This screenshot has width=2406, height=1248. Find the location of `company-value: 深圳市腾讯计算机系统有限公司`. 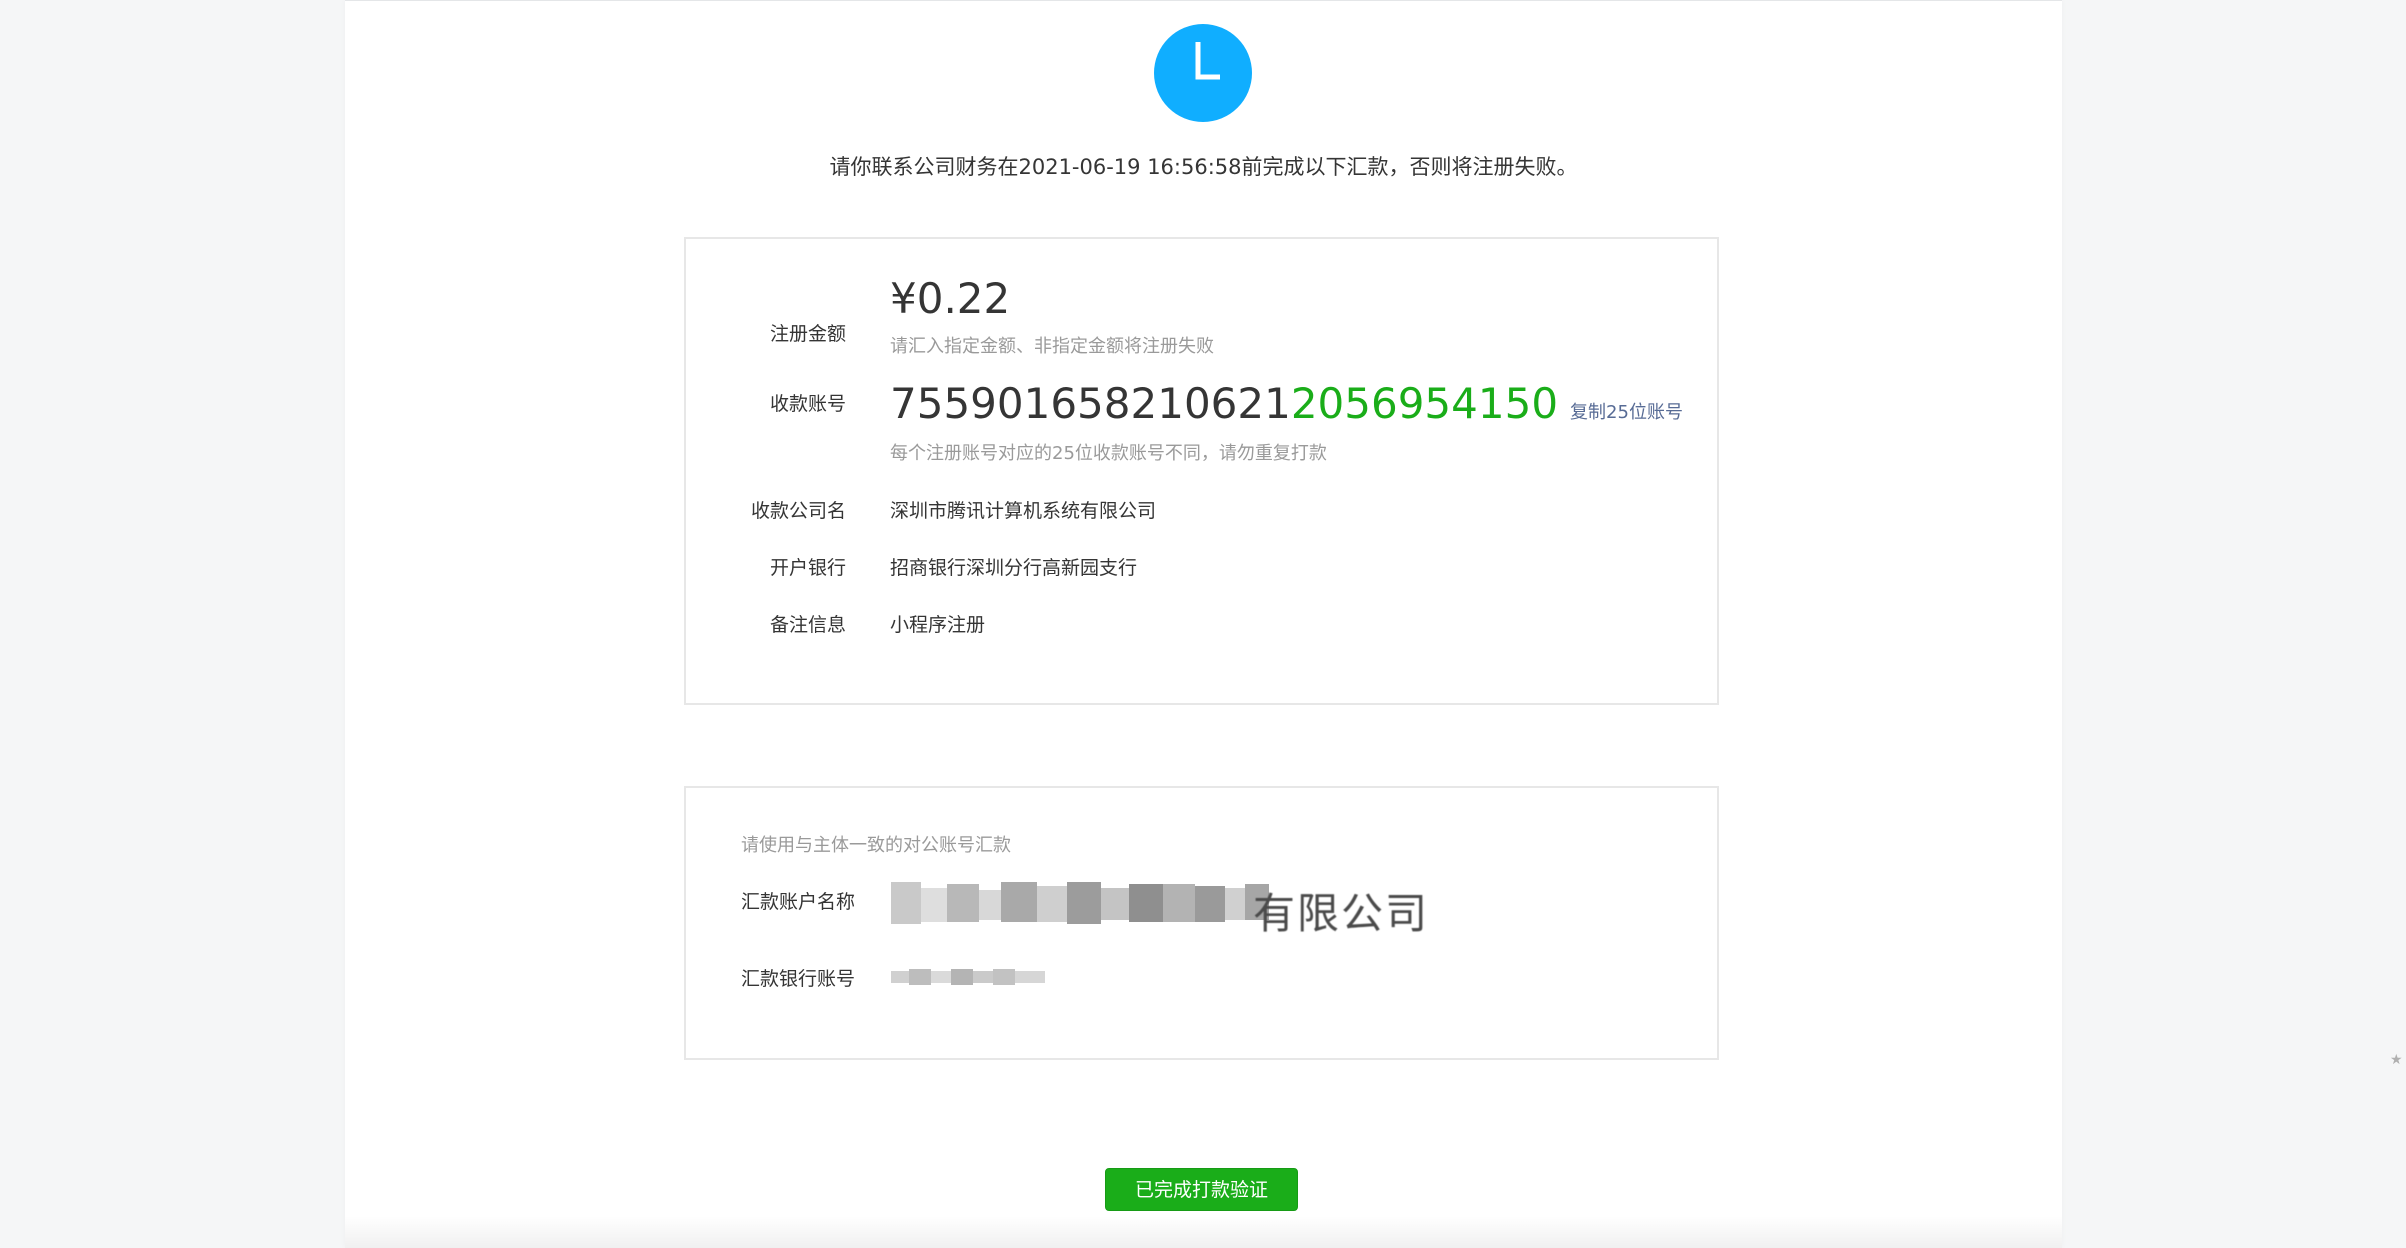

company-value: 深圳市腾讯计算机系统有限公司 is located at coordinates (1023, 511).